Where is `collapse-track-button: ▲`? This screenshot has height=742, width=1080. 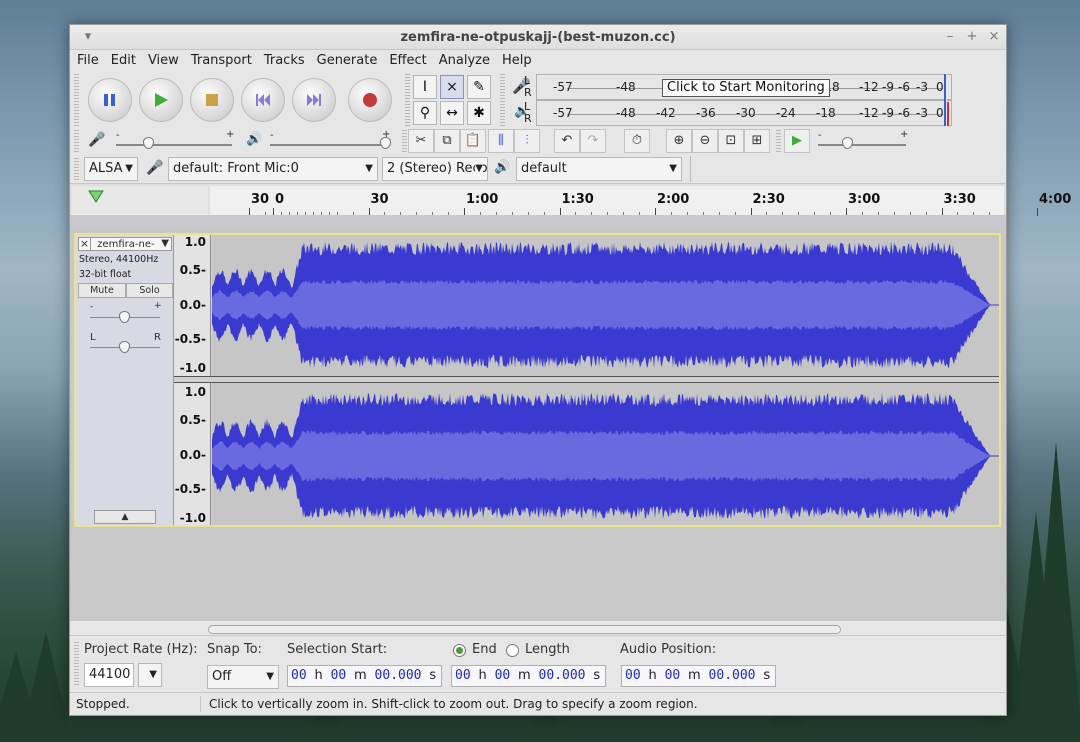
collapse-track-button: ▲ is located at coordinates (125, 517).